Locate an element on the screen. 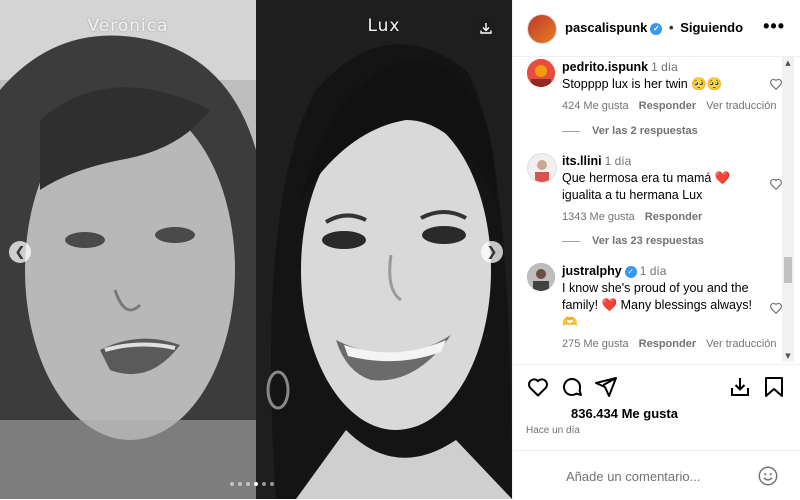  photo-caption-left: Verónica is located at coordinates (128, 26).